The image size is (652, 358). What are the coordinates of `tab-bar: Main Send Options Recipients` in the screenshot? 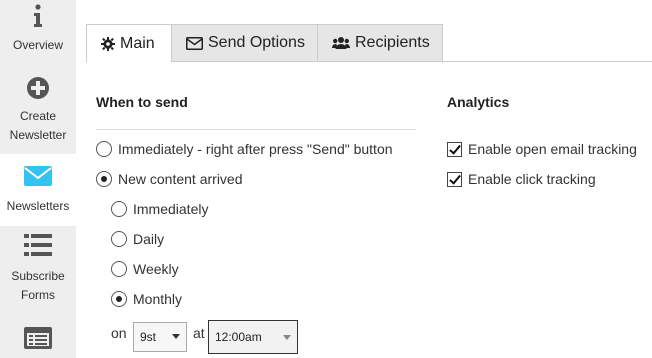 It's located at (369, 43).